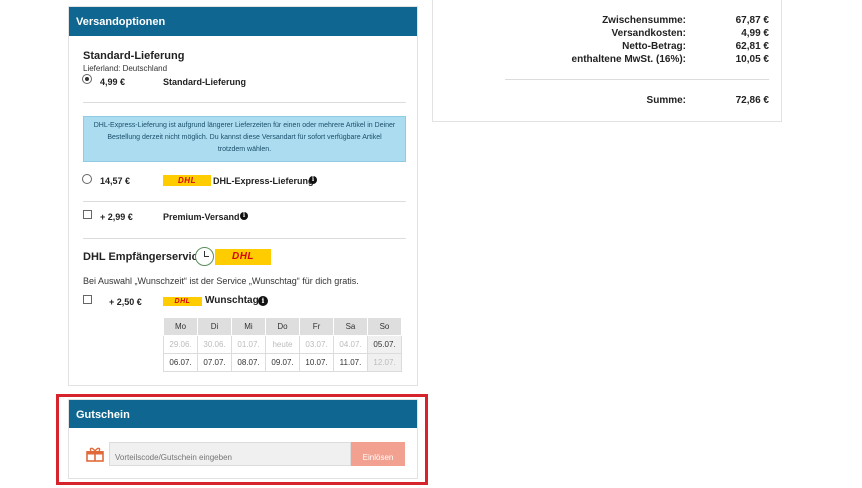 This screenshot has height=488, width=862. I want to click on calendar-day: 11.07., so click(350, 362).